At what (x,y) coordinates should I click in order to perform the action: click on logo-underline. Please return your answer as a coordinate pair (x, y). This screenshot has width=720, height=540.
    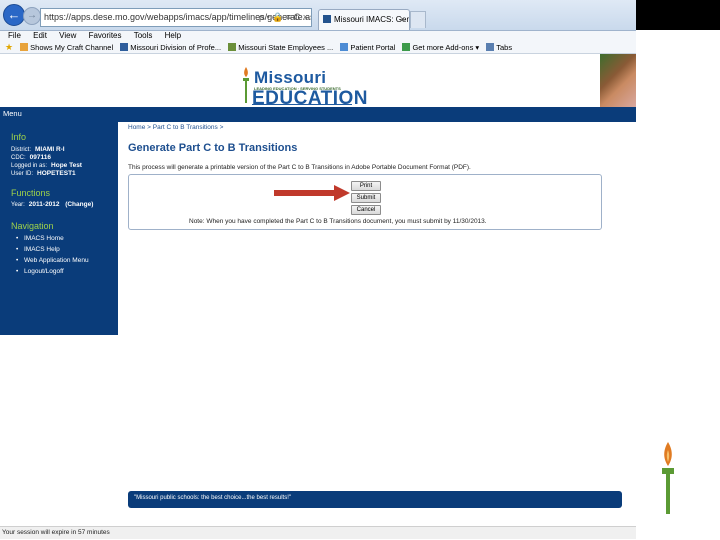
    Looking at the image, I should click on (302, 104).